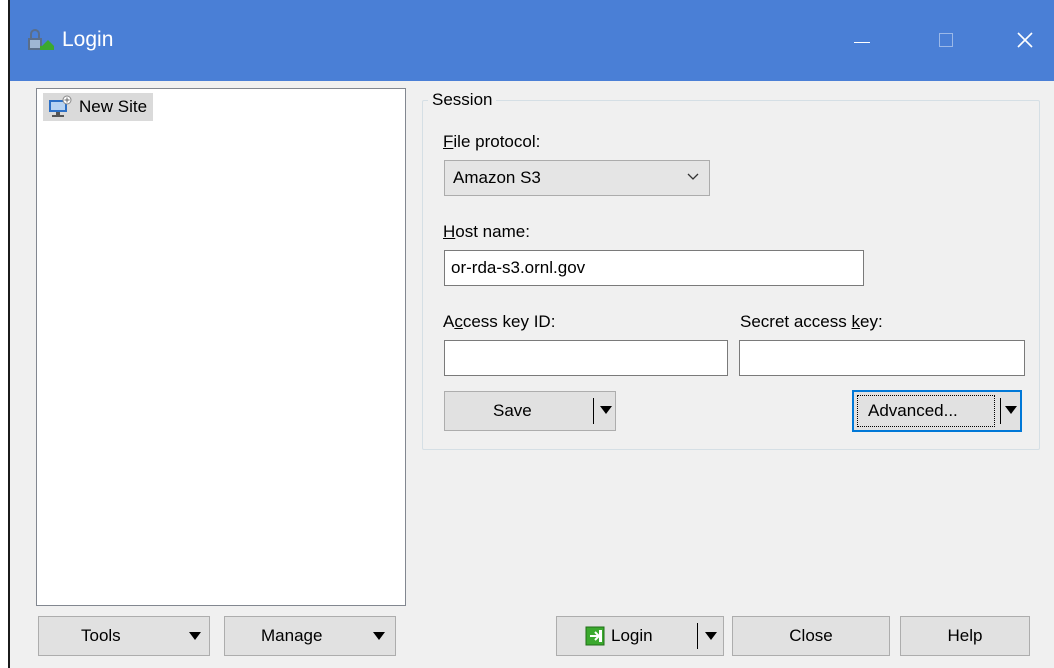 The width and height of the screenshot is (1054, 668). What do you see at coordinates (577, 178) in the screenshot?
I see `file-protocol-select: Amazon S3` at bounding box center [577, 178].